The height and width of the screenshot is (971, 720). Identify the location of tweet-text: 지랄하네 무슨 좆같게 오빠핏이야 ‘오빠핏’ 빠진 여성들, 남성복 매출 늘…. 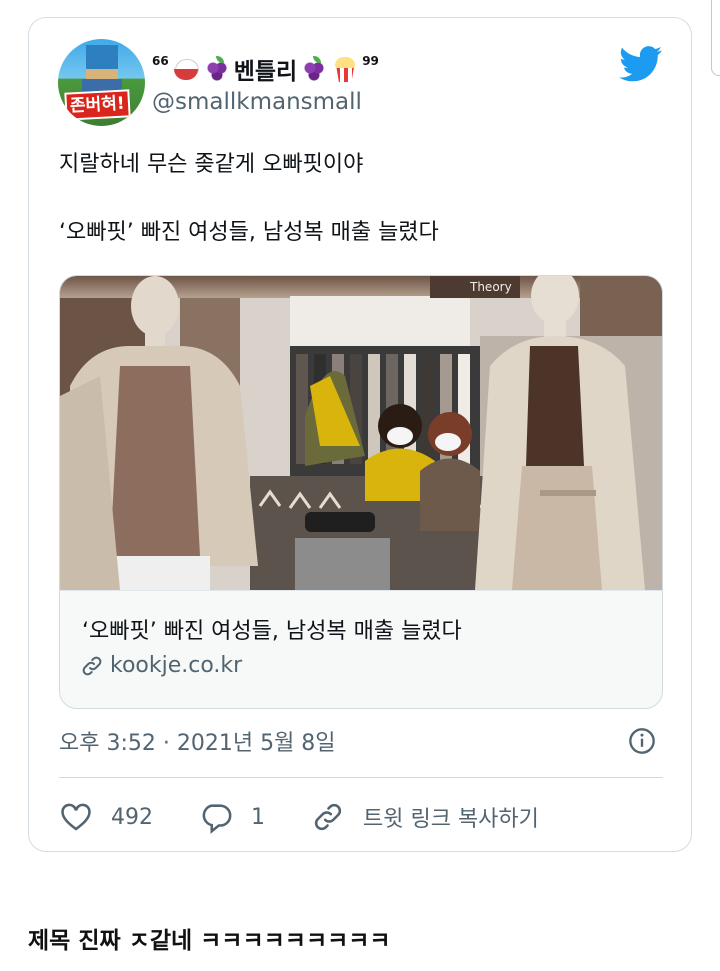
(359, 199).